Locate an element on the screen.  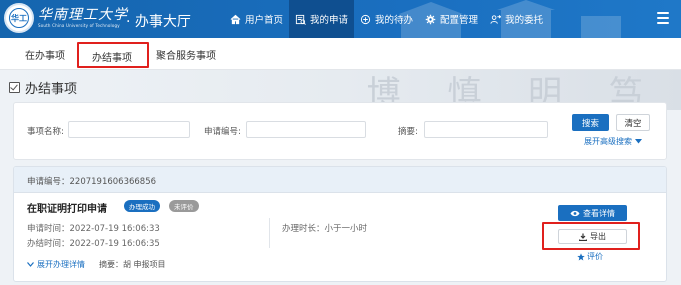
star-icon is located at coordinates (581, 256).